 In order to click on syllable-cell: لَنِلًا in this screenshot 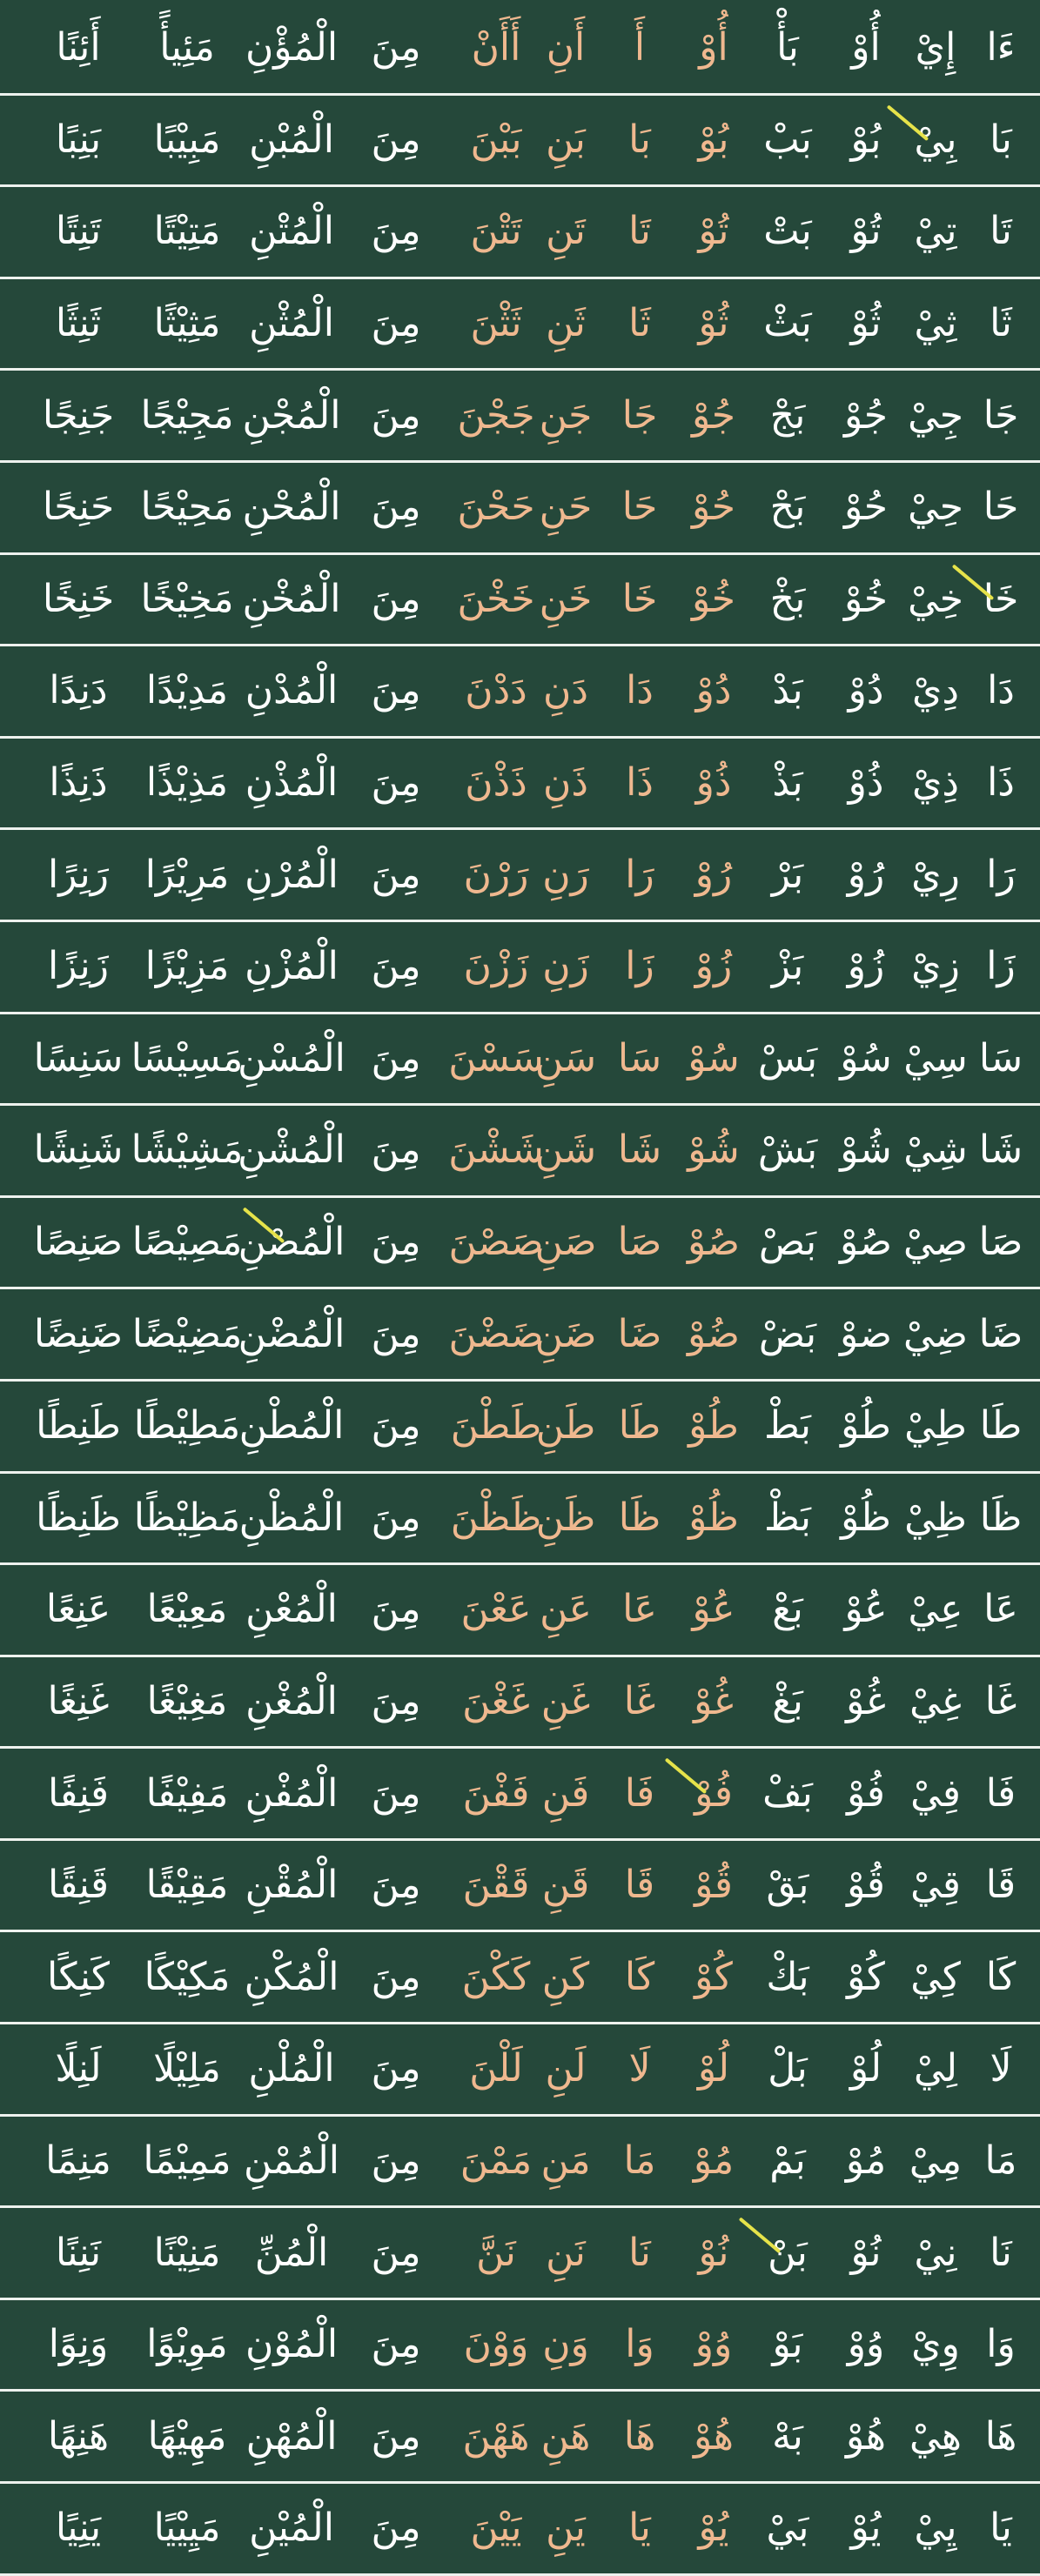, I will do `click(78, 2068)`.